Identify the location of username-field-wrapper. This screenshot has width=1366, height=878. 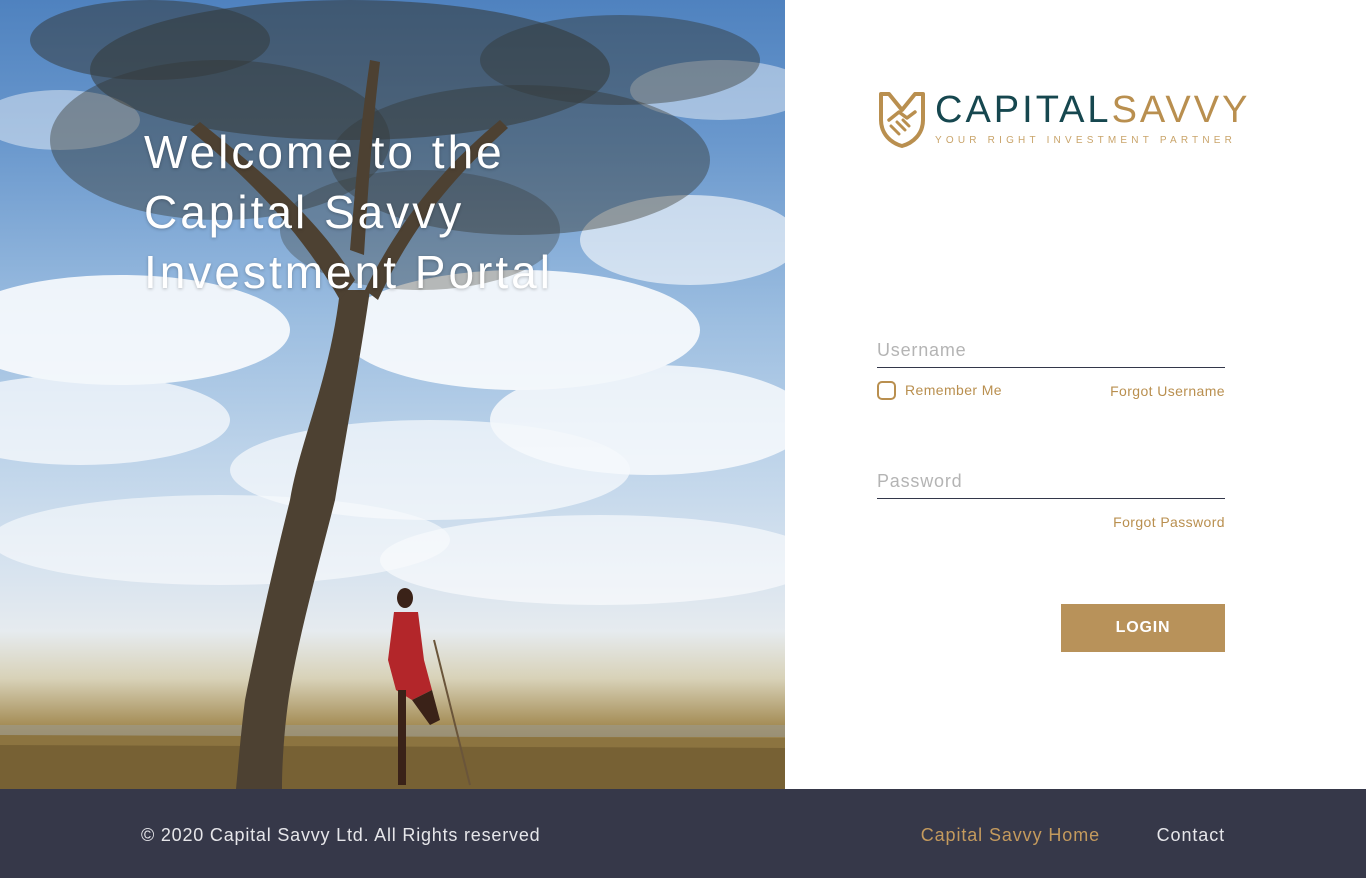
(1051, 350).